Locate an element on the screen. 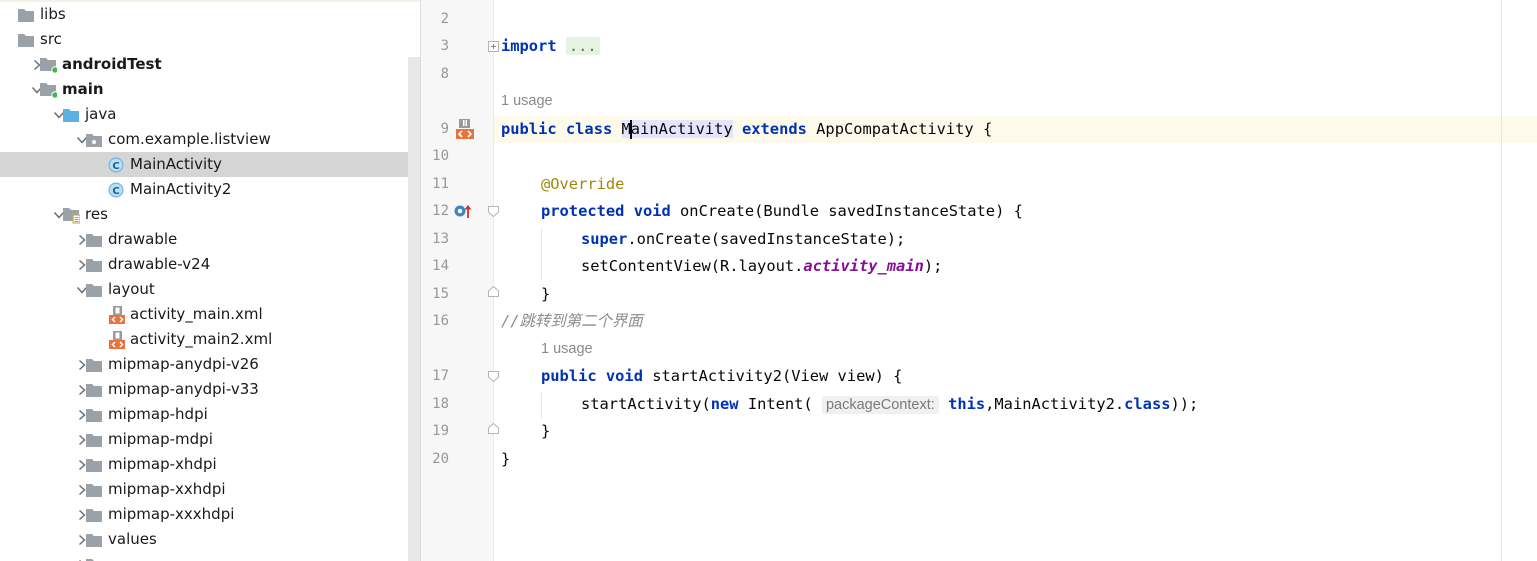  line-number: 8 is located at coordinates (444, 74).